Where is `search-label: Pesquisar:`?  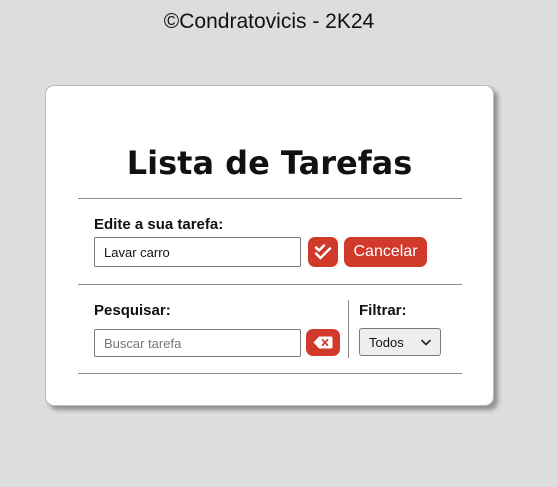
search-label: Pesquisar: is located at coordinates (132, 310).